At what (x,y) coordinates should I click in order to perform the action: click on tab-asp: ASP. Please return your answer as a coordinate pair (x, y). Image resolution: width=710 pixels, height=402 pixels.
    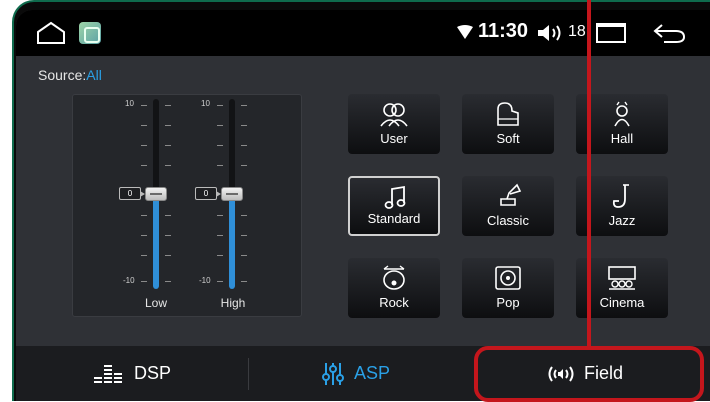
    Looking at the image, I should click on (356, 373).